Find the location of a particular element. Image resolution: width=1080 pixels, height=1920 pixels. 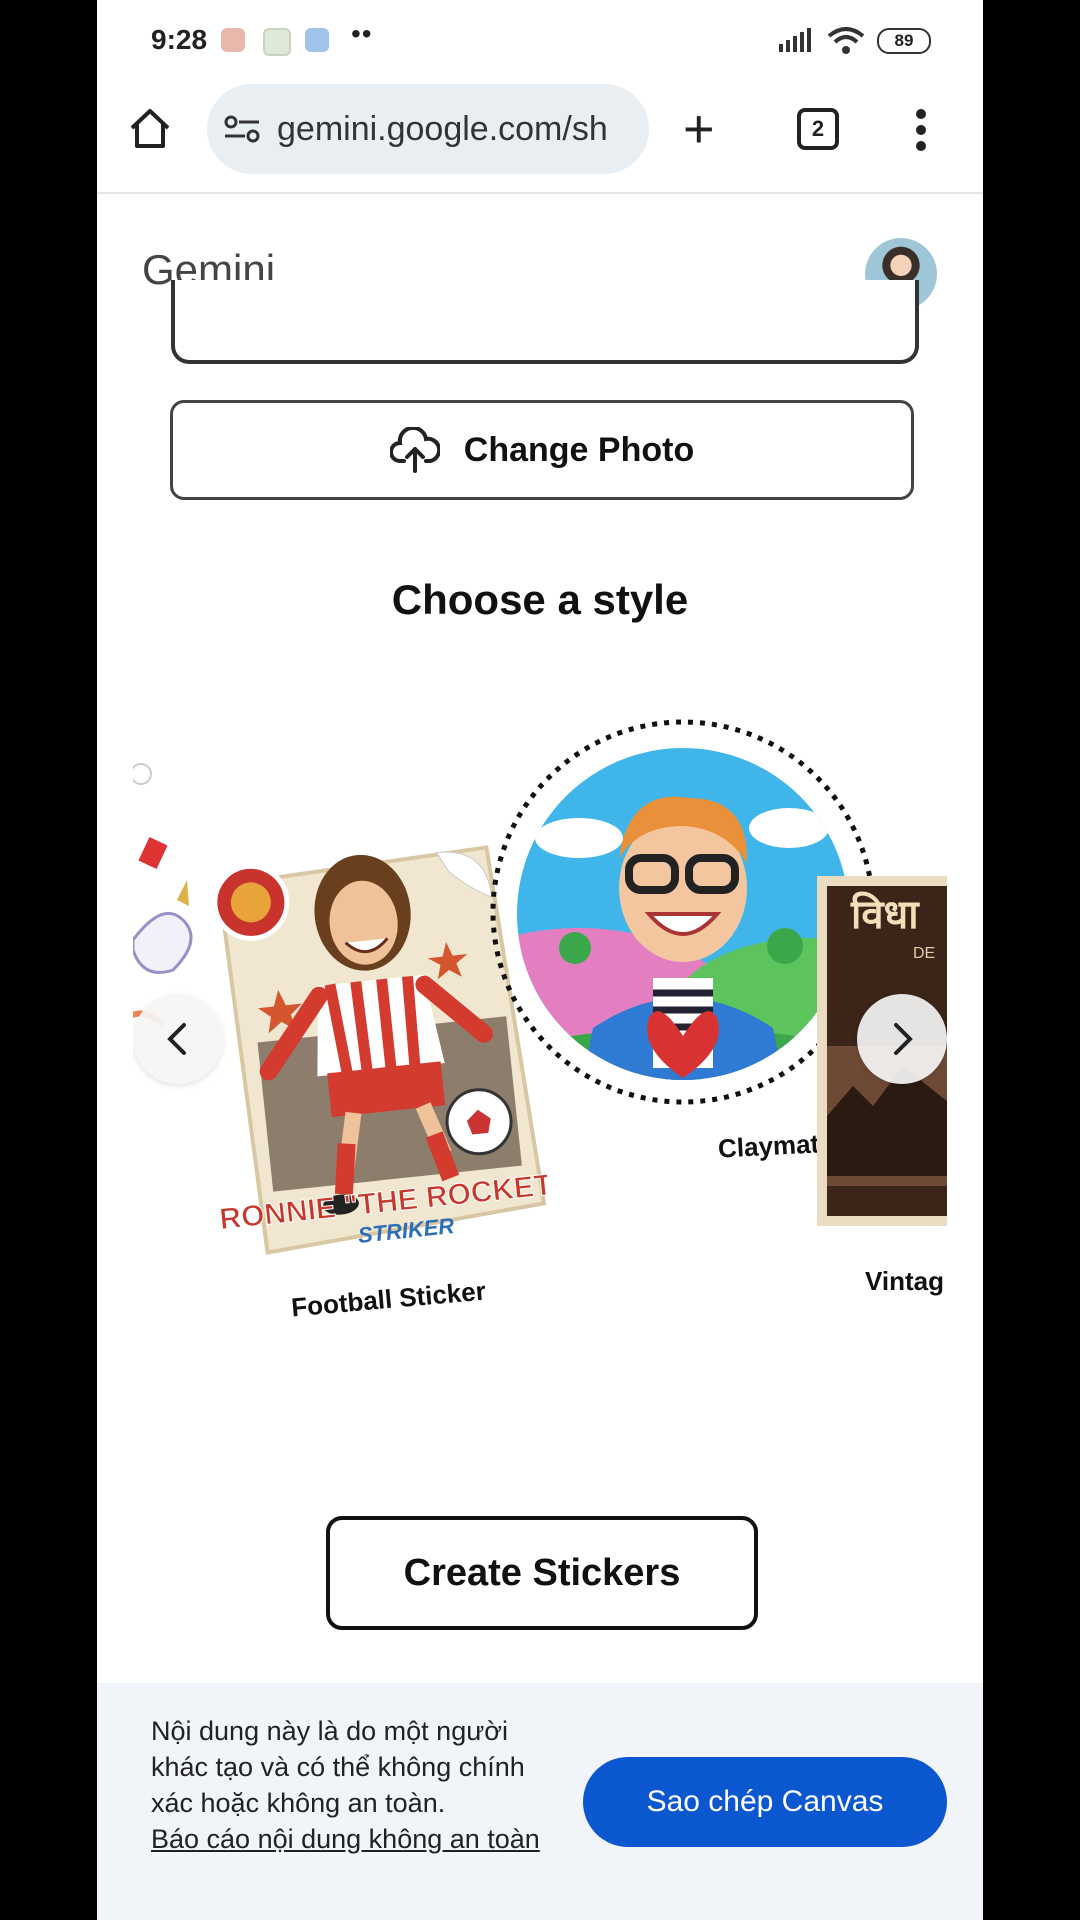

carousel-prev-button is located at coordinates (178, 1039).